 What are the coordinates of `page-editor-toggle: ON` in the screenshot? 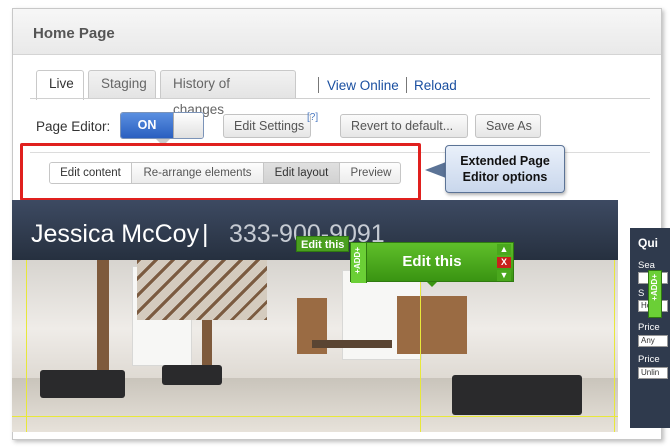 It's located at (162, 125).